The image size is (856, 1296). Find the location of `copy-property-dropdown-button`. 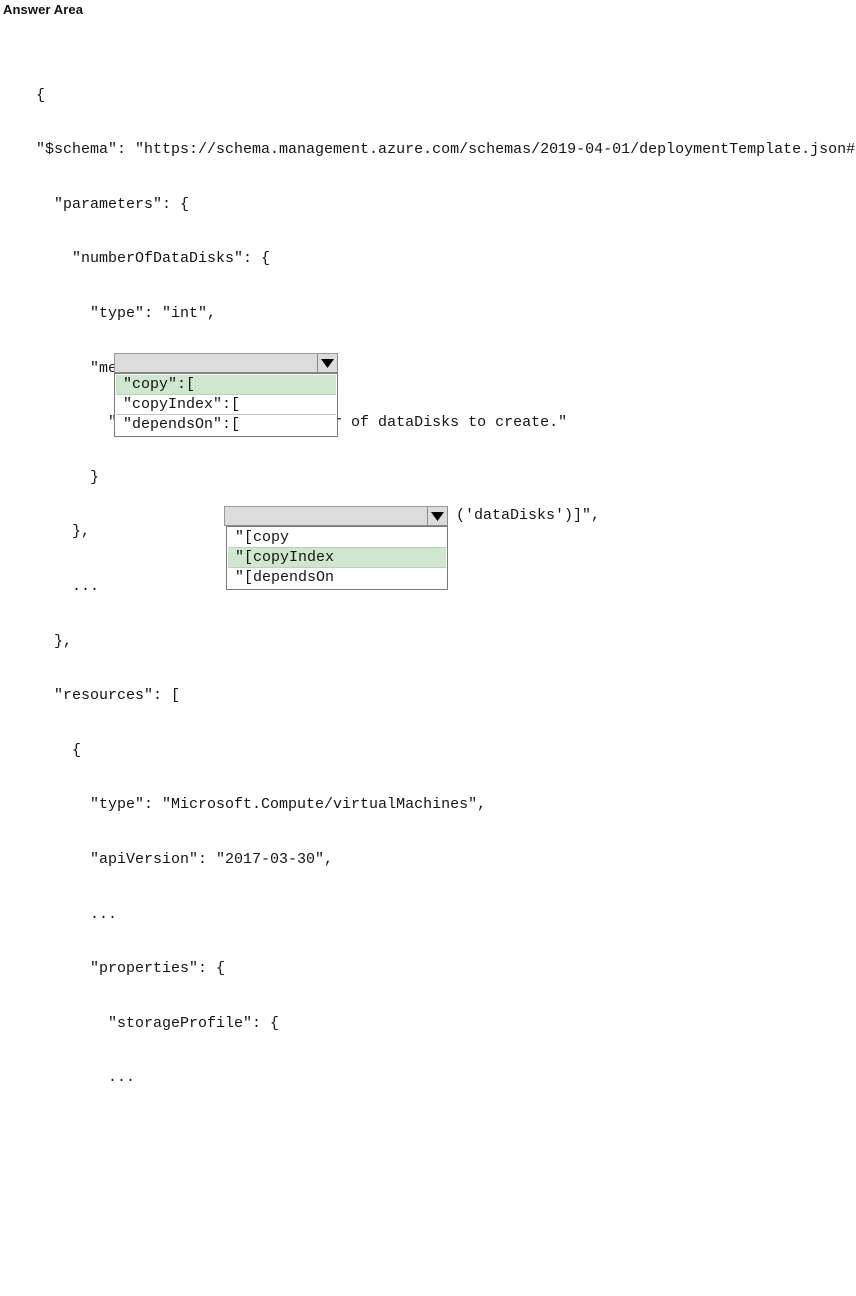

copy-property-dropdown-button is located at coordinates (226, 363).